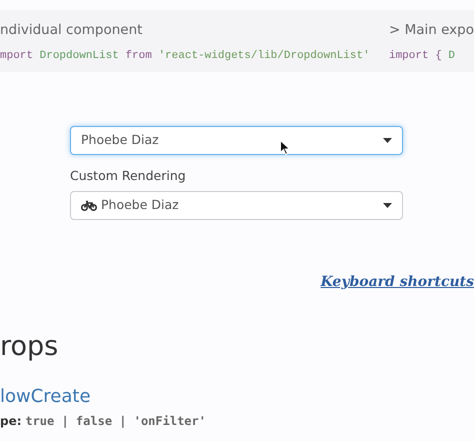  Describe the element at coordinates (422, 56) in the screenshot. I see `code-line: import { D` at that location.